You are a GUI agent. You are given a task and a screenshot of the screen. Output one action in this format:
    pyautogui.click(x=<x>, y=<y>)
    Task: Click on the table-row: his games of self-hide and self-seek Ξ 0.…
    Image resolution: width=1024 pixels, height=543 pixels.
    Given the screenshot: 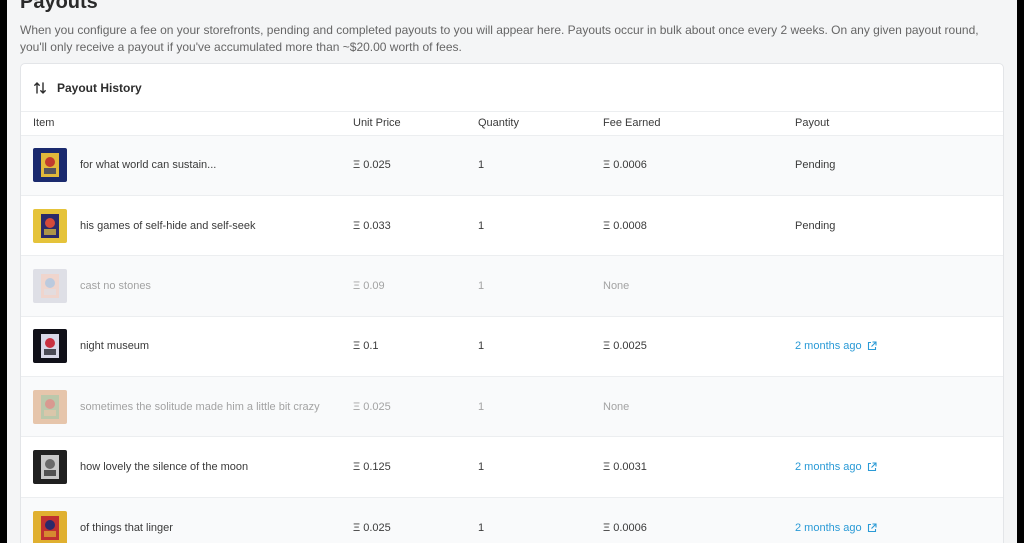 What is the action you would take?
    pyautogui.click(x=512, y=226)
    